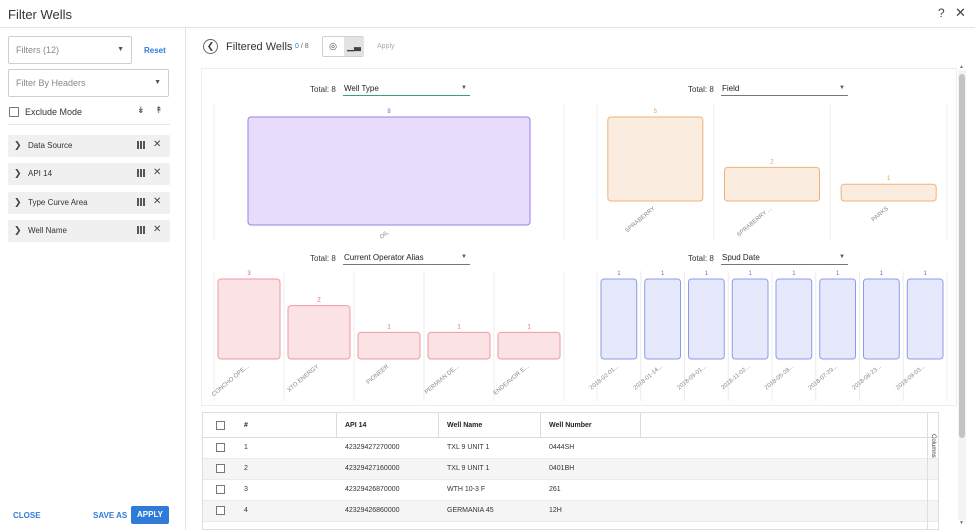 This screenshot has width=975, height=530. Describe the element at coordinates (933, 446) in the screenshot. I see `columns-panel-label: Columns` at that location.